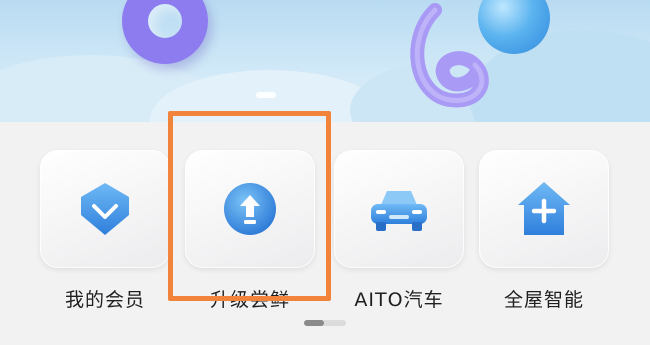  I want to click on shortcut-aito-car-tile, so click(399, 209).